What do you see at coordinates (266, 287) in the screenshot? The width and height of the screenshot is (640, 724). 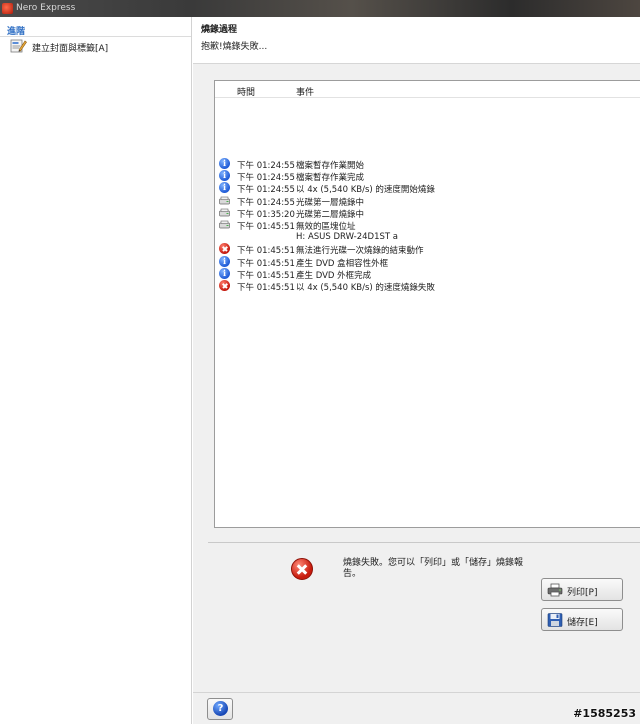 I see `log-time: 下午 01:45:51` at bounding box center [266, 287].